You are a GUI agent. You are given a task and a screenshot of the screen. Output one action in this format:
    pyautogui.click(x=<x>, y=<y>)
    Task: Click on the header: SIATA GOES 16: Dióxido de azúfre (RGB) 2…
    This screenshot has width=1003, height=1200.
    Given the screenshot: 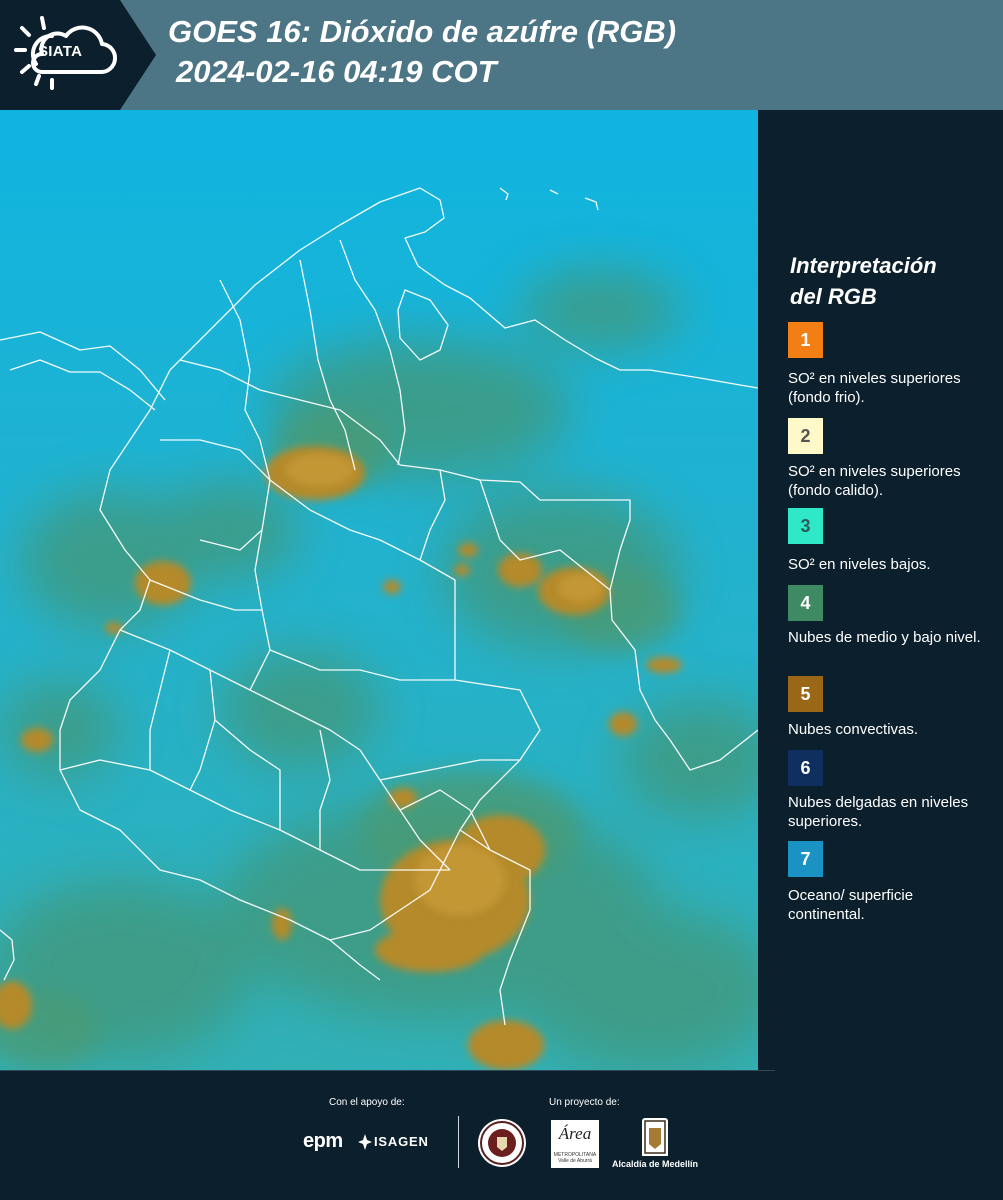 What is the action you would take?
    pyautogui.click(x=501, y=55)
    